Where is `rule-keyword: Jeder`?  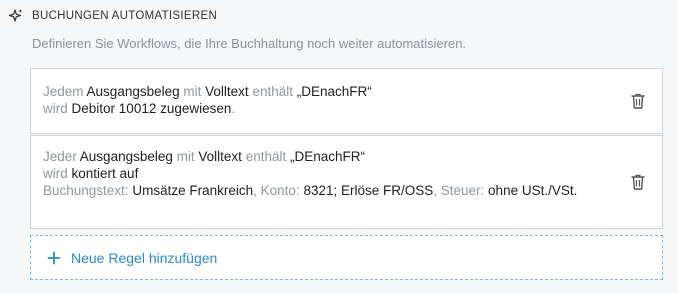 rule-keyword: Jeder is located at coordinates (60, 156).